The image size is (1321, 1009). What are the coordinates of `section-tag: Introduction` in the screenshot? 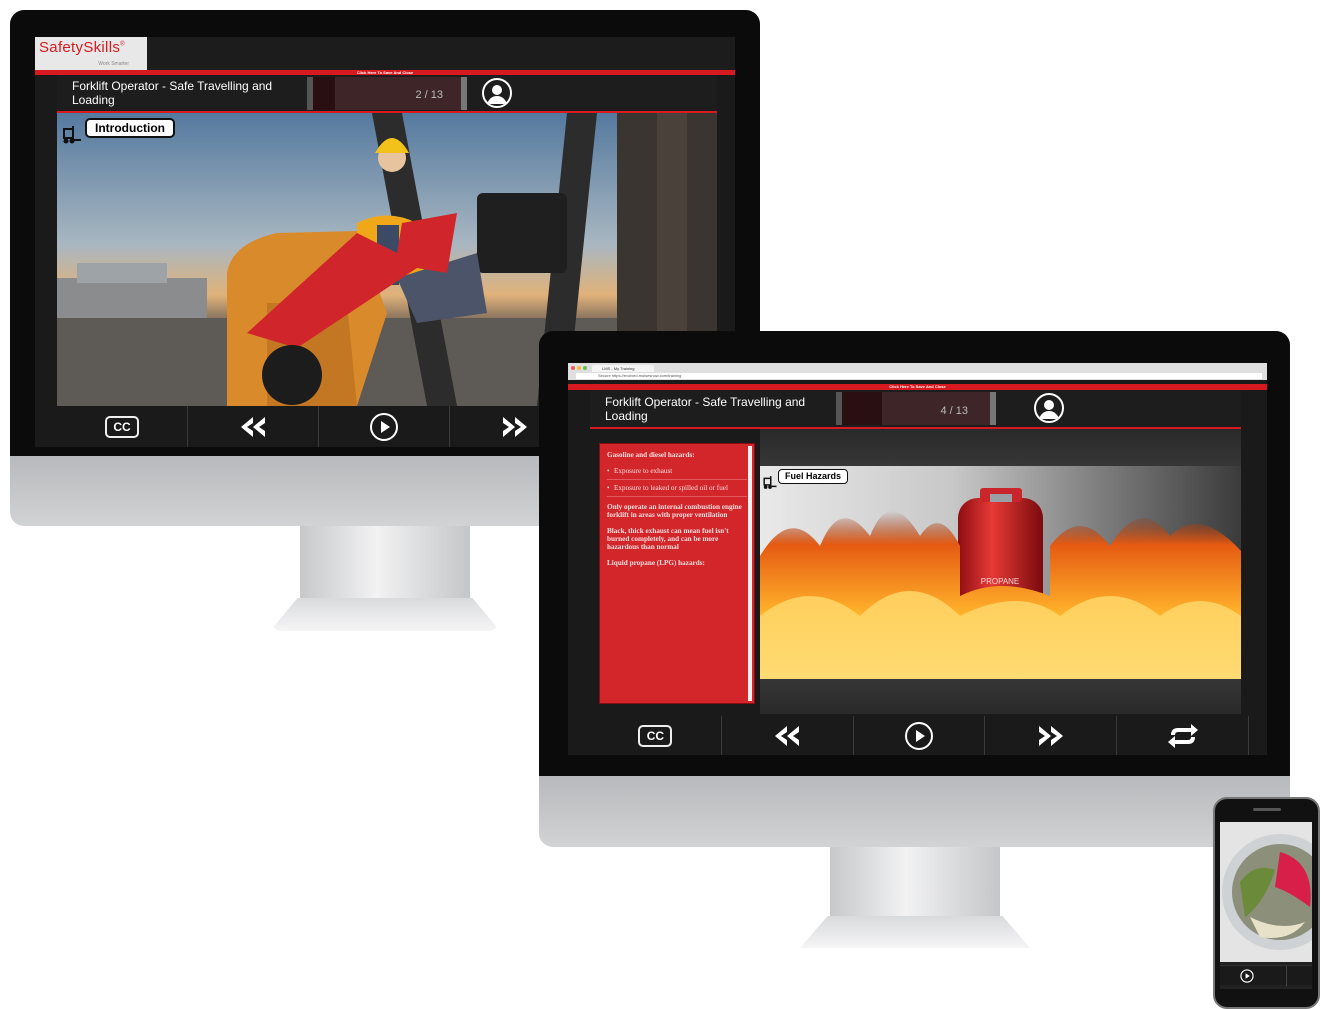 It's located at (130, 128).